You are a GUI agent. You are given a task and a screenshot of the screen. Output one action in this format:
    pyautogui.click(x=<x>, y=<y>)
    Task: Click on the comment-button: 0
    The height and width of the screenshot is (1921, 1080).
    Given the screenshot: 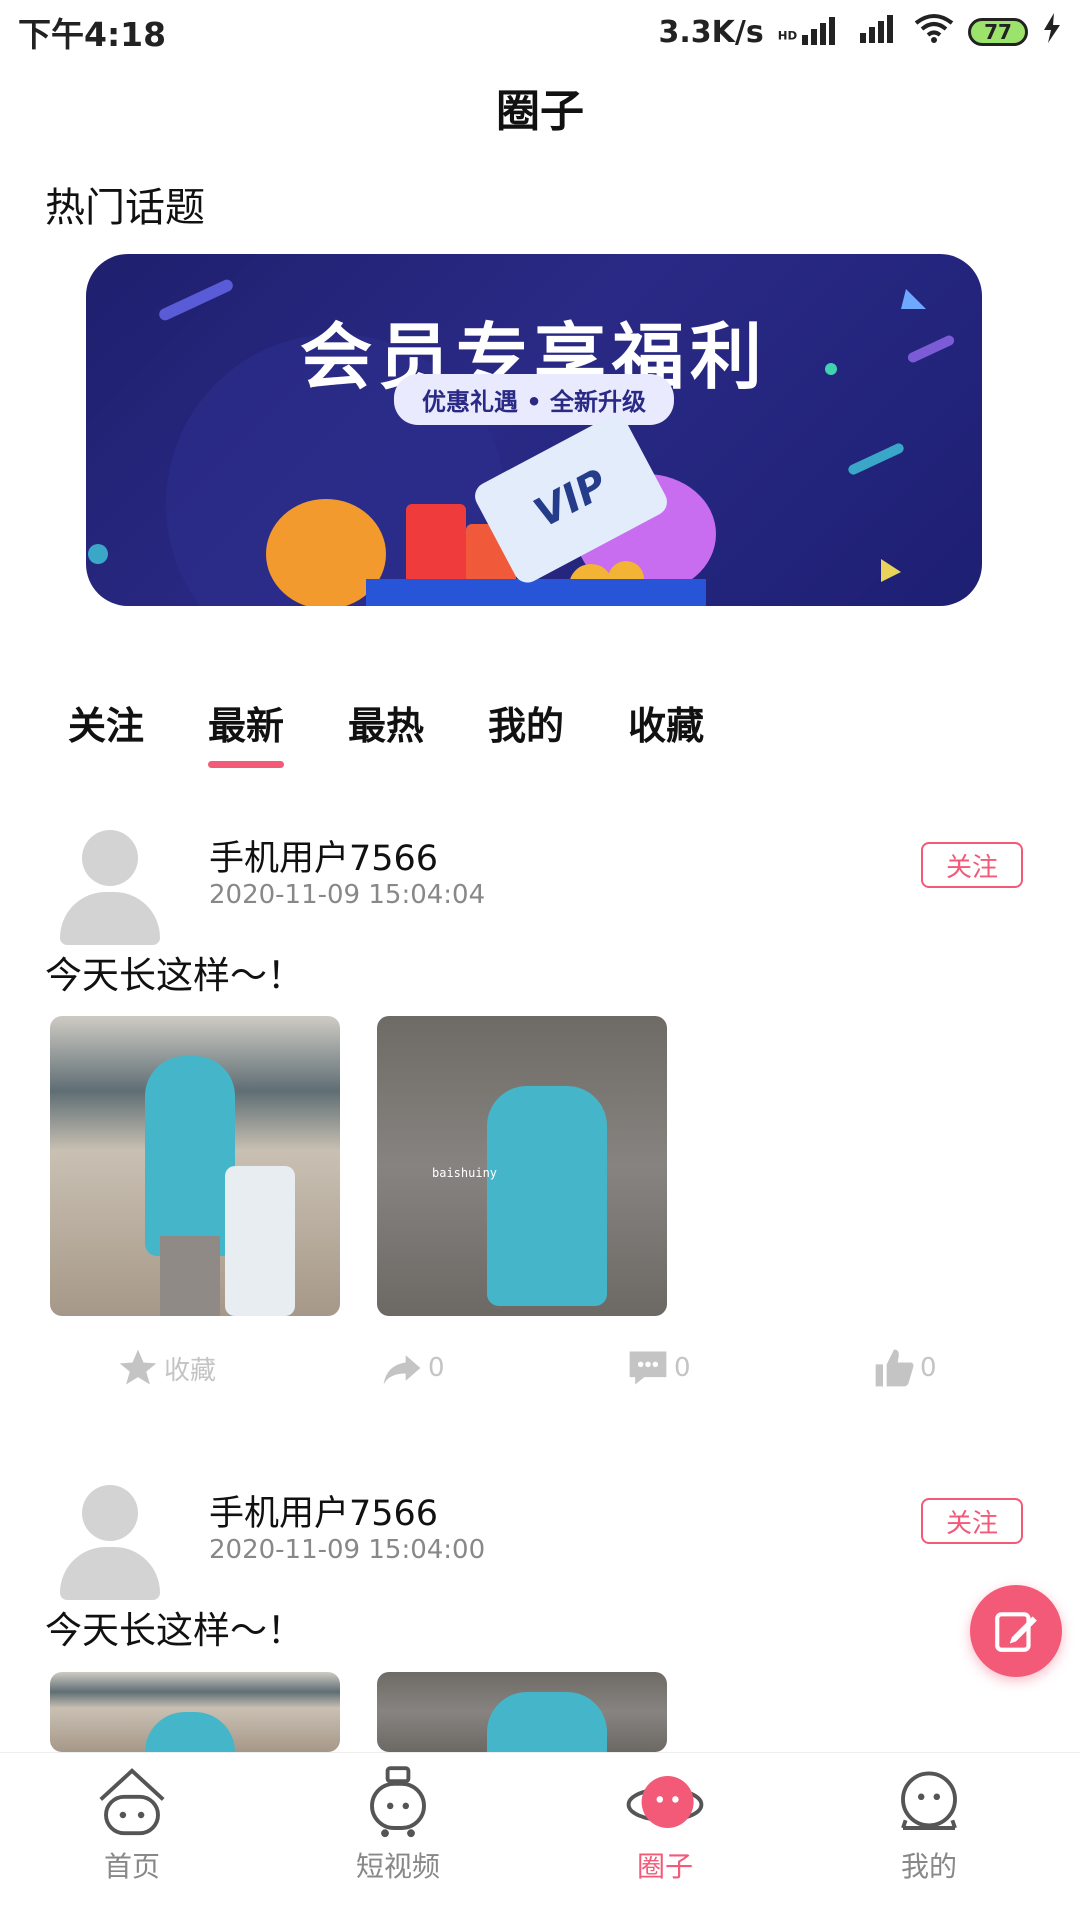 What is the action you would take?
    pyautogui.click(x=658, y=1368)
    